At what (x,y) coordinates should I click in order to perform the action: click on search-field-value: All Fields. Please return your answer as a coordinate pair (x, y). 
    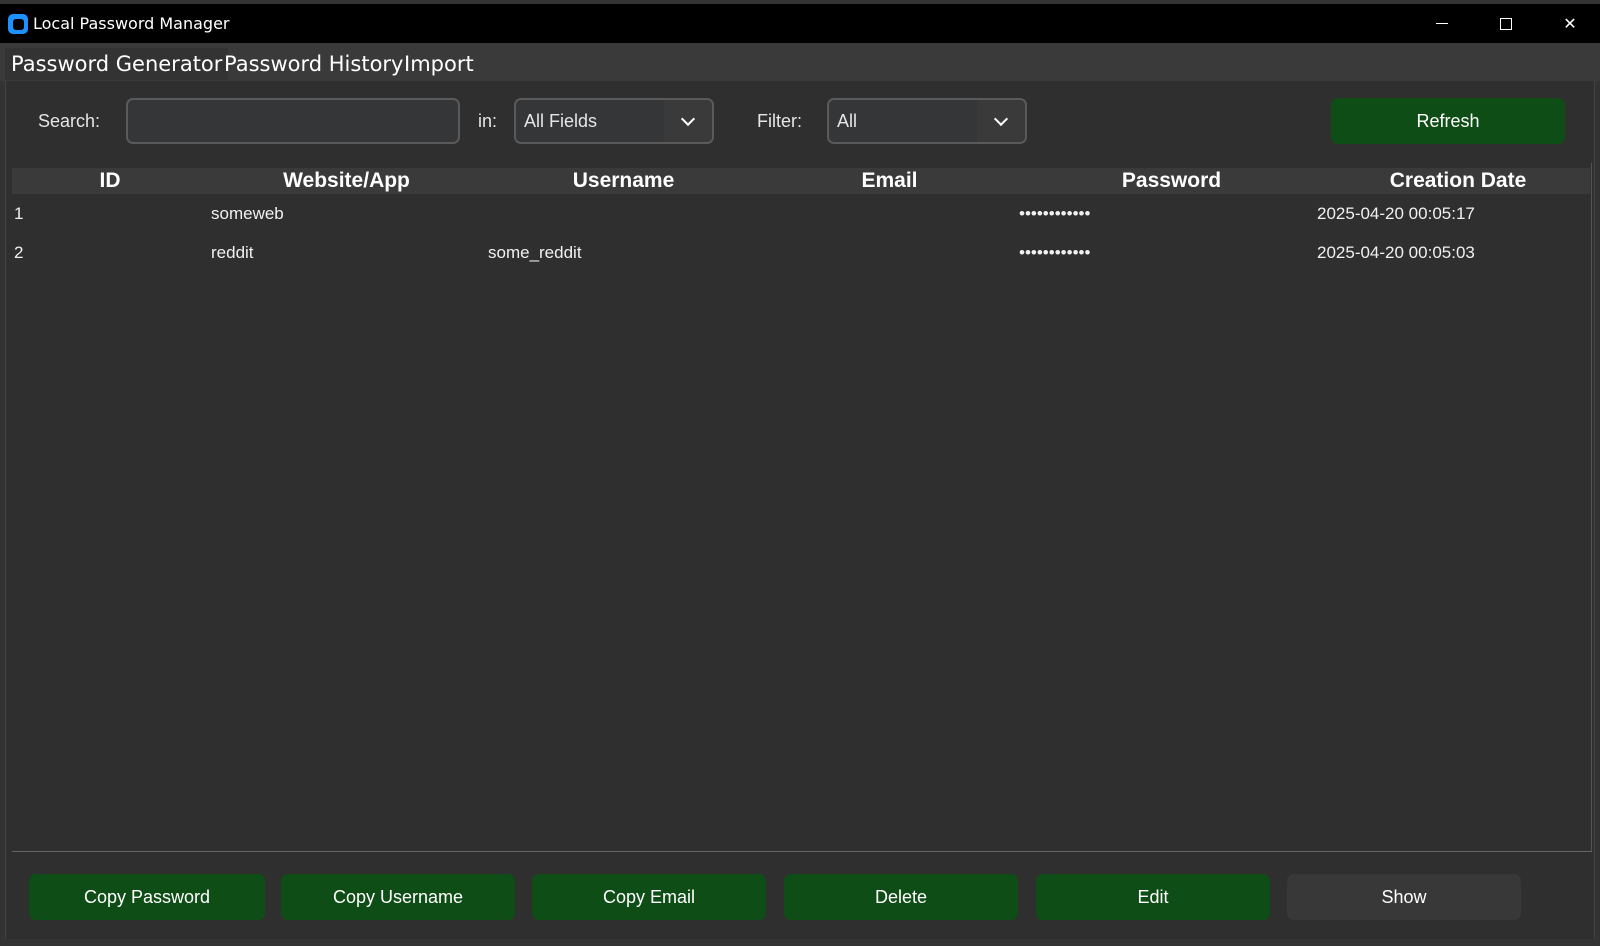
    Looking at the image, I should click on (561, 121).